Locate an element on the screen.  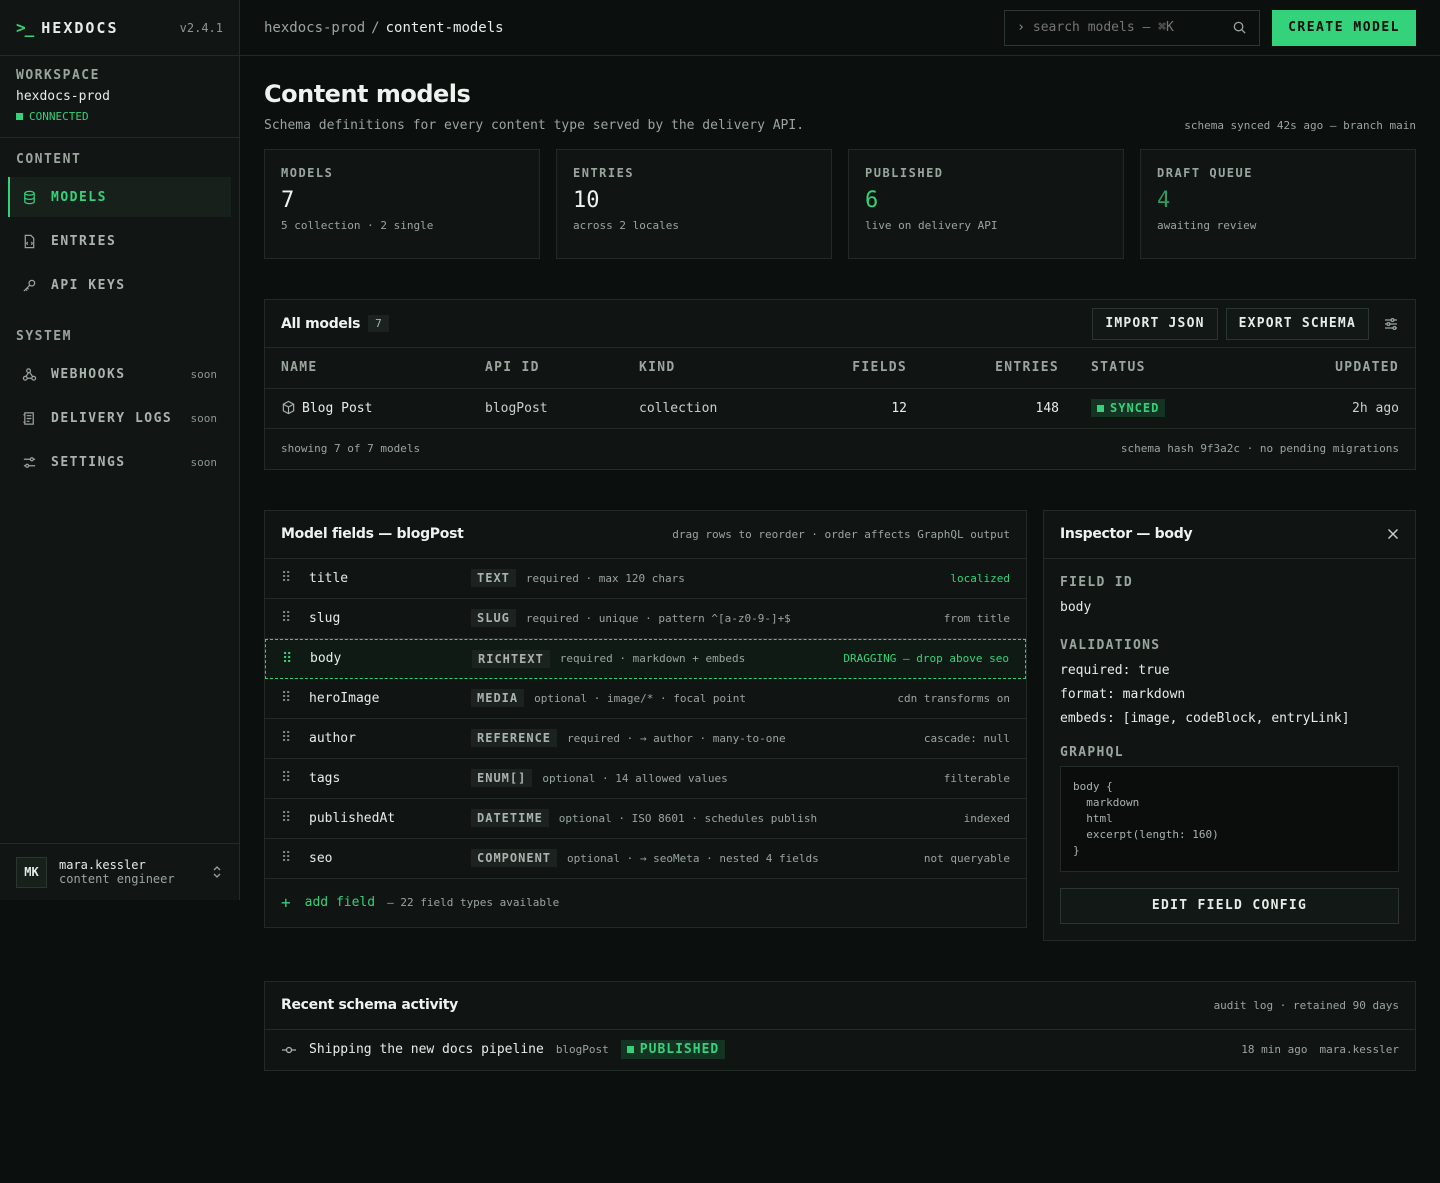
sidebar-item-webhooks: WEBHOOKS soon is located at coordinates (119, 374).